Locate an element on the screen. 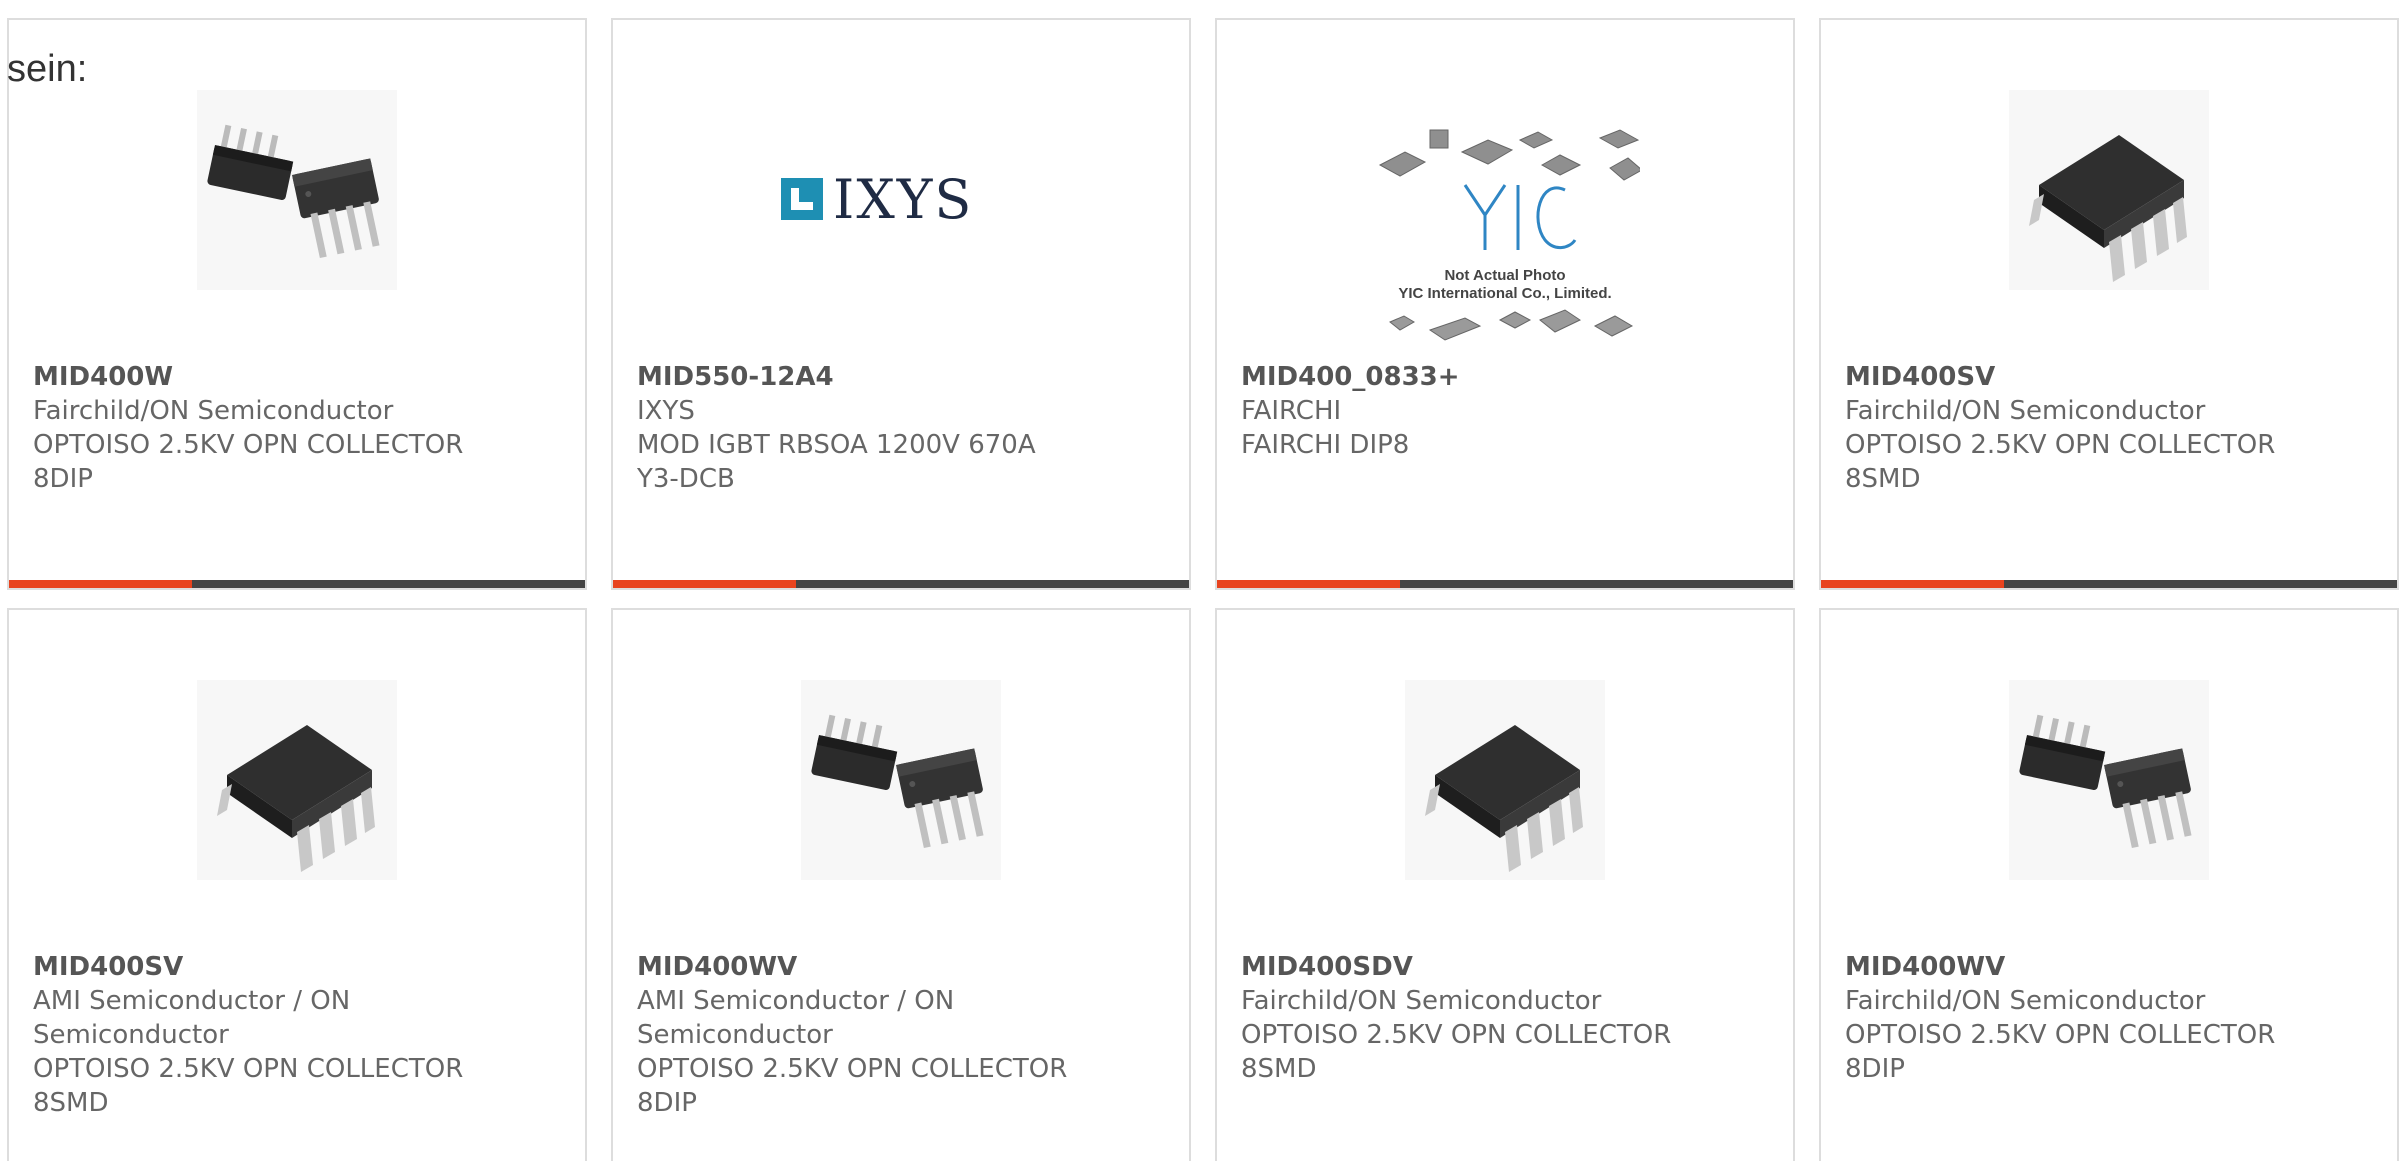 Image resolution: width=2400 pixels, height=1161 pixels. product-image: IXYS is located at coordinates (901, 205).